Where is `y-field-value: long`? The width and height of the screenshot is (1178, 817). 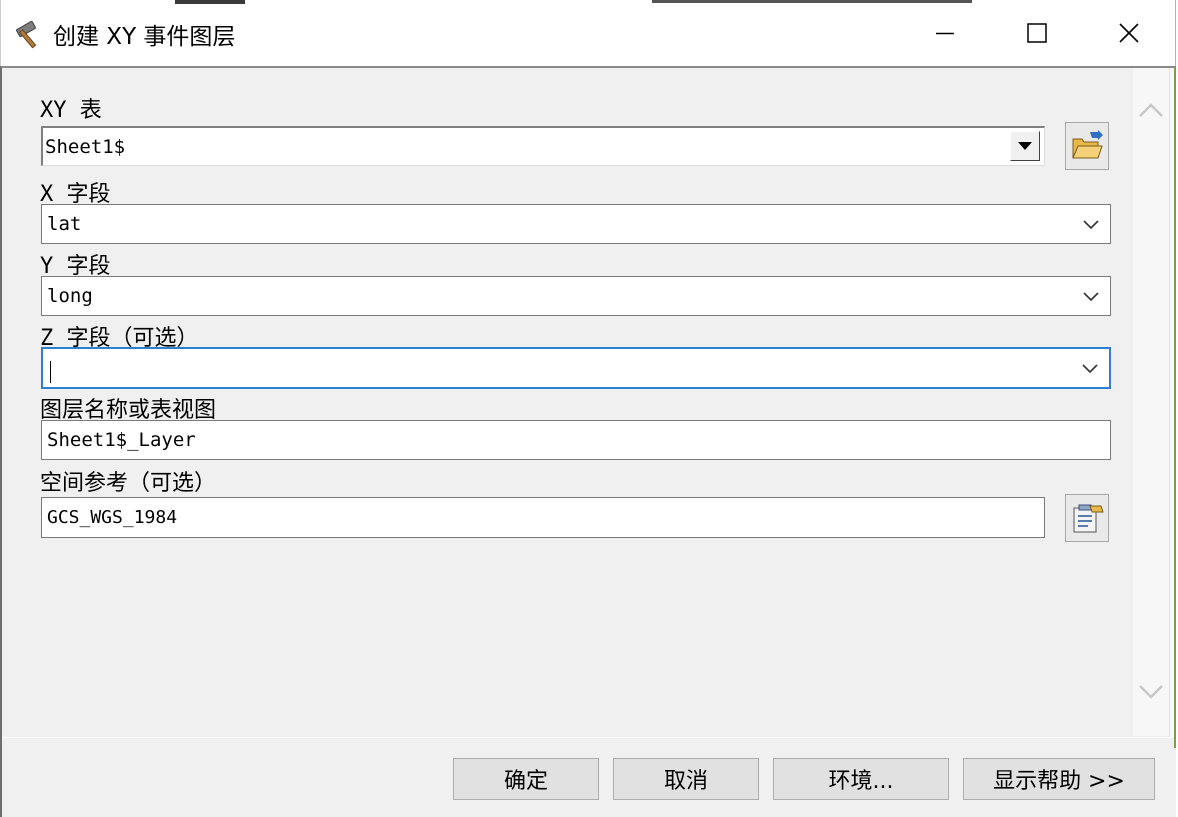 y-field-value: long is located at coordinates (70, 296).